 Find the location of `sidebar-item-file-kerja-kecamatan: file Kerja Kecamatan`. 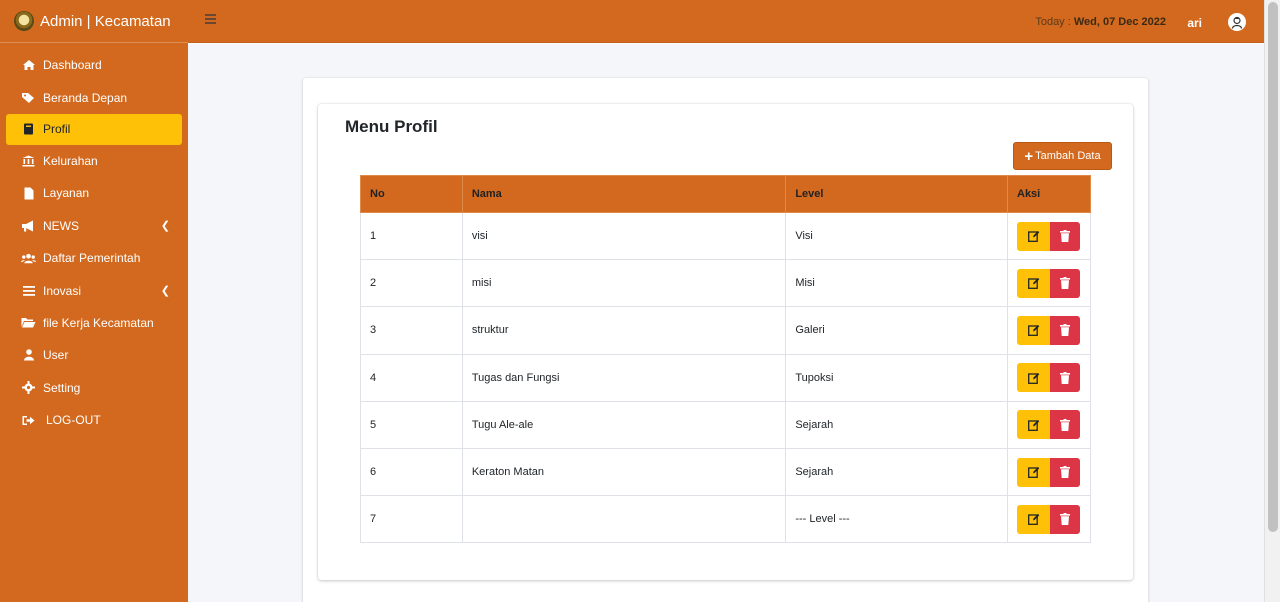

sidebar-item-file-kerja-kecamatan: file Kerja Kecamatan is located at coordinates (94, 323).